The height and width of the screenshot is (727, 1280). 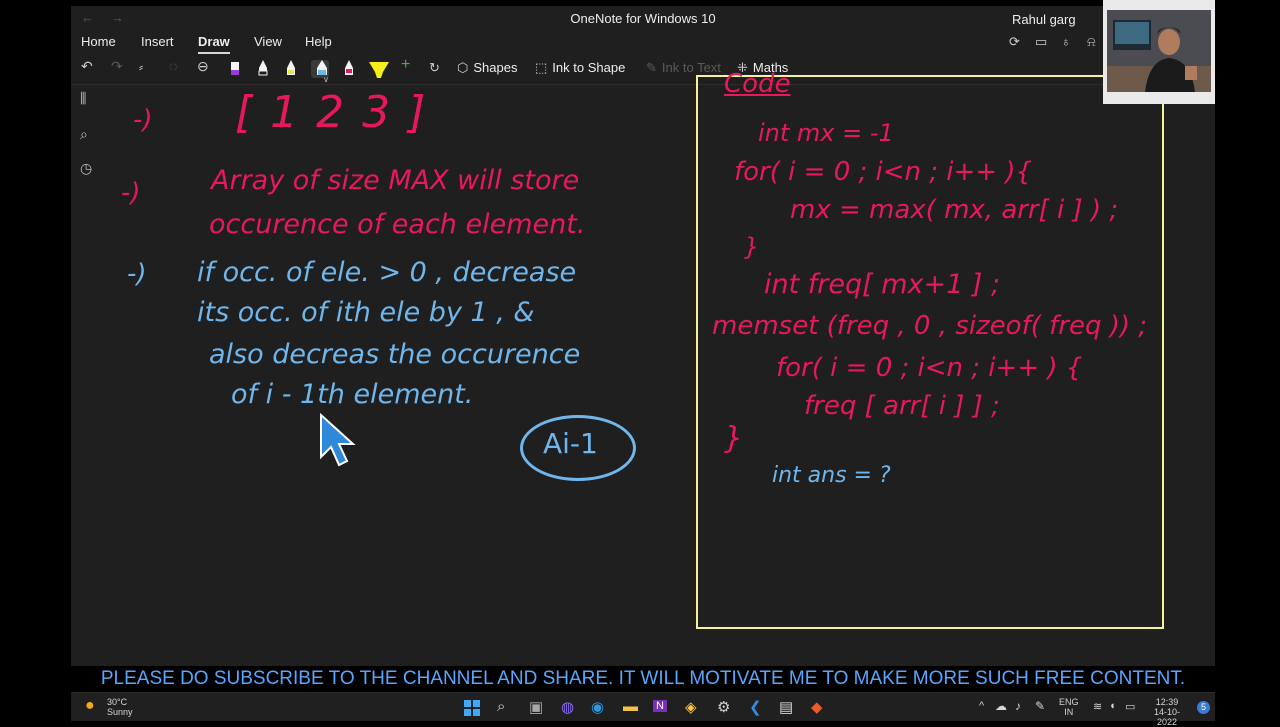 What do you see at coordinates (117, 702) in the screenshot?
I see `weather-temp: 30°C` at bounding box center [117, 702].